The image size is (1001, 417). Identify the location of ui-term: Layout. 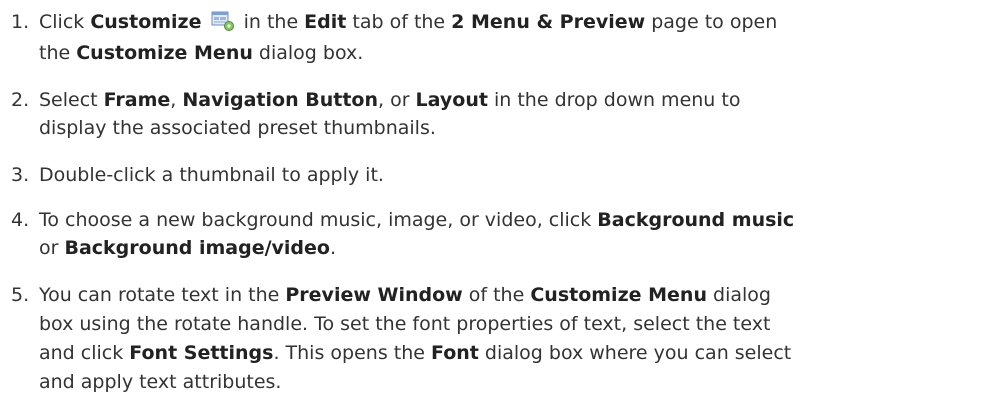
(451, 100).